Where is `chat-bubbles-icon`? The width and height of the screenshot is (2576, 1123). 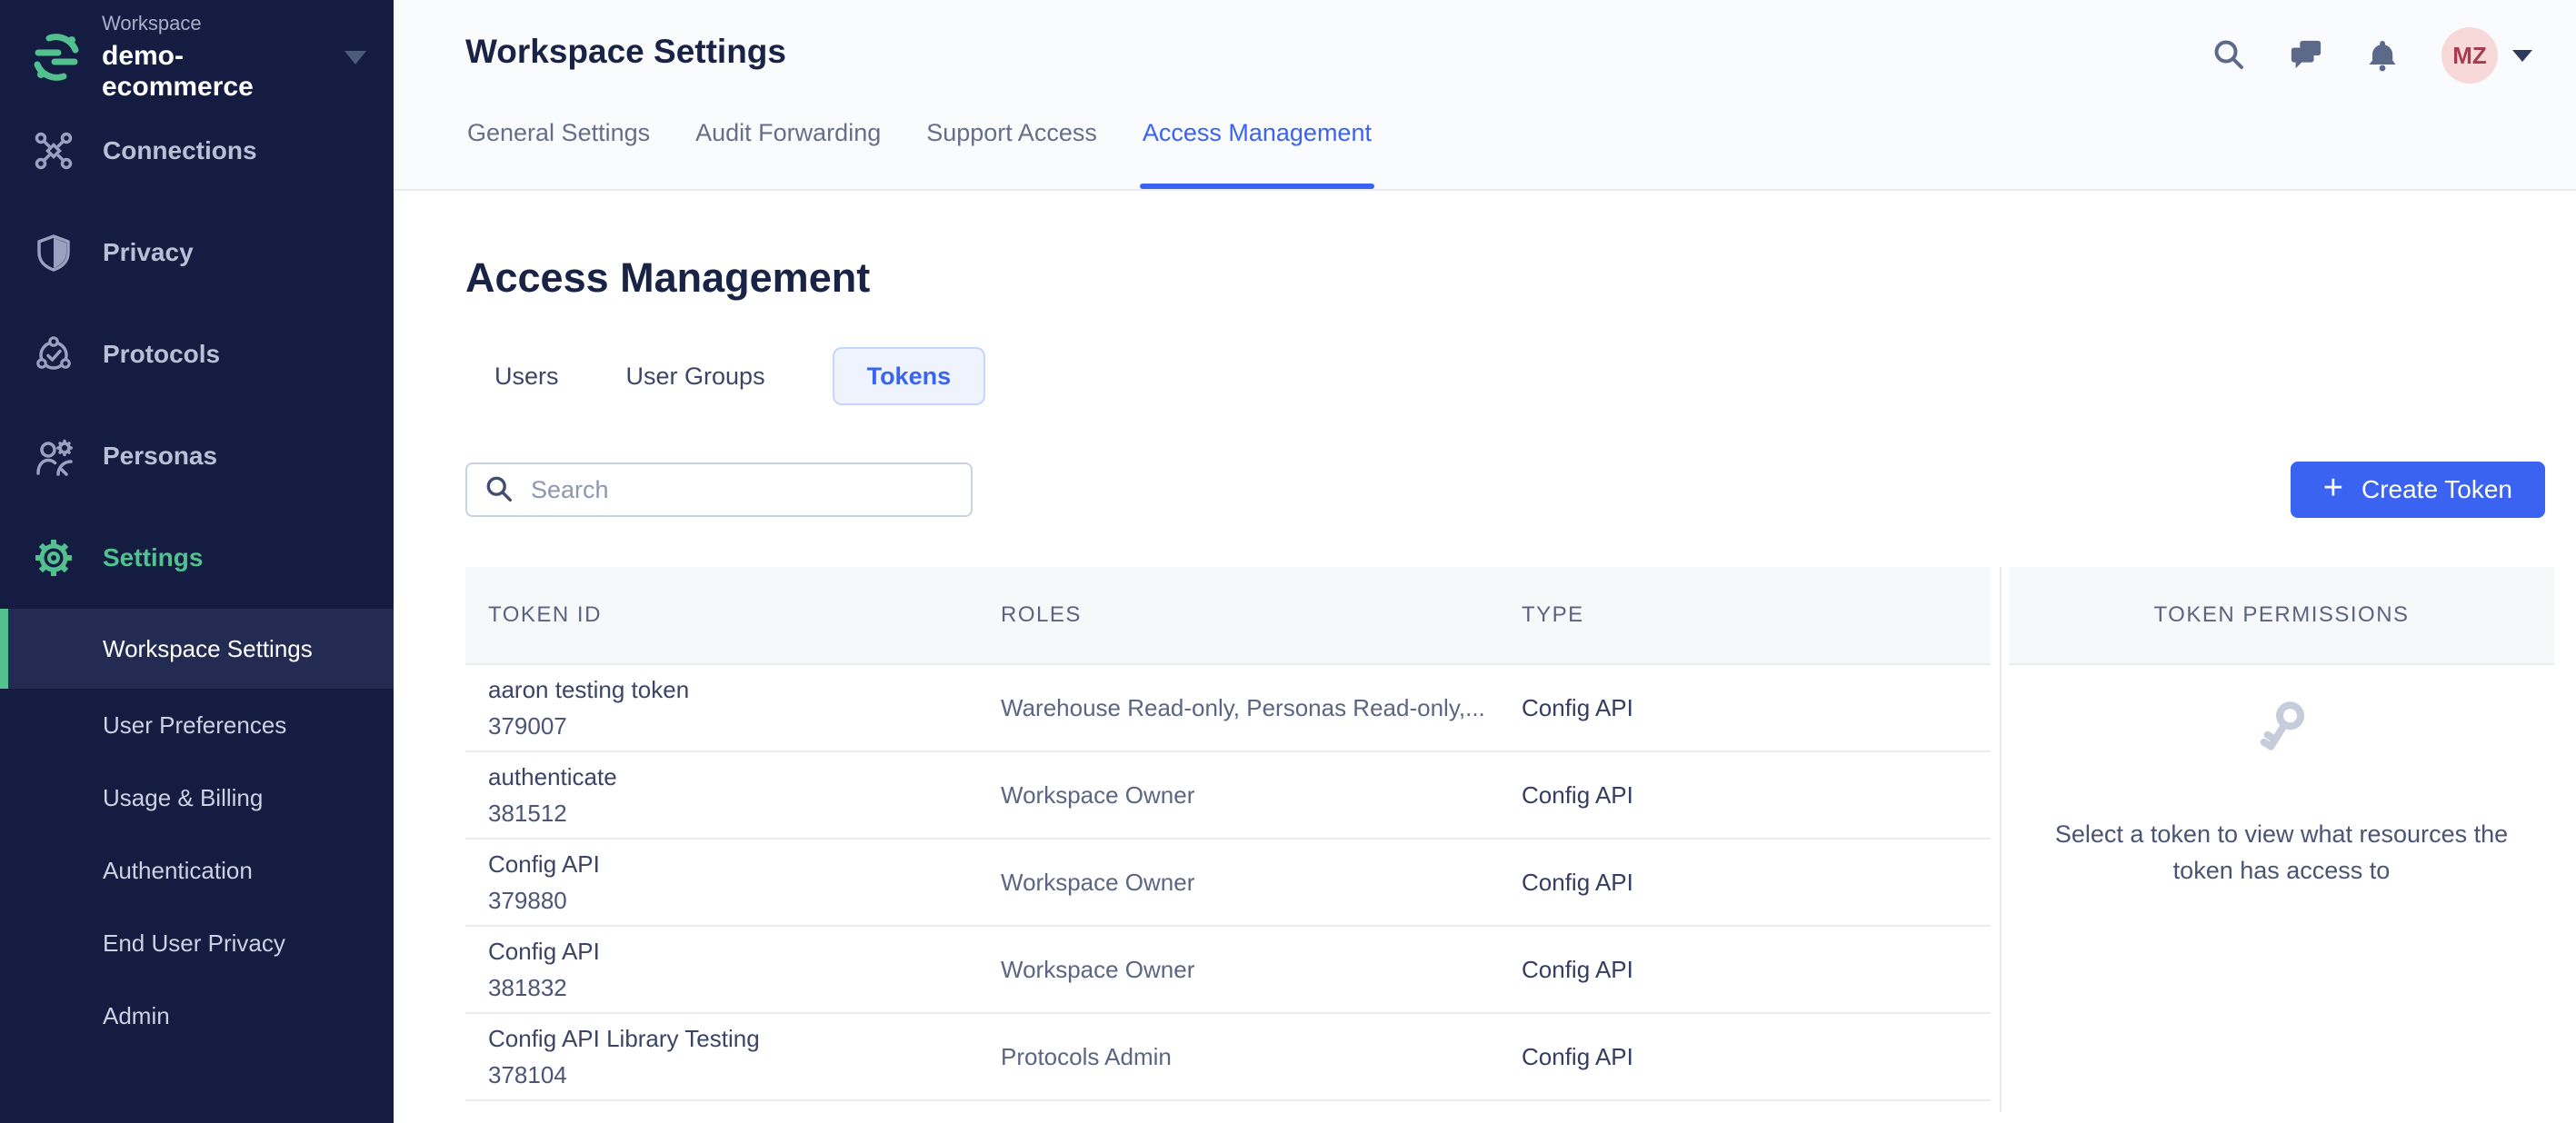
chat-bubbles-icon is located at coordinates (2306, 55).